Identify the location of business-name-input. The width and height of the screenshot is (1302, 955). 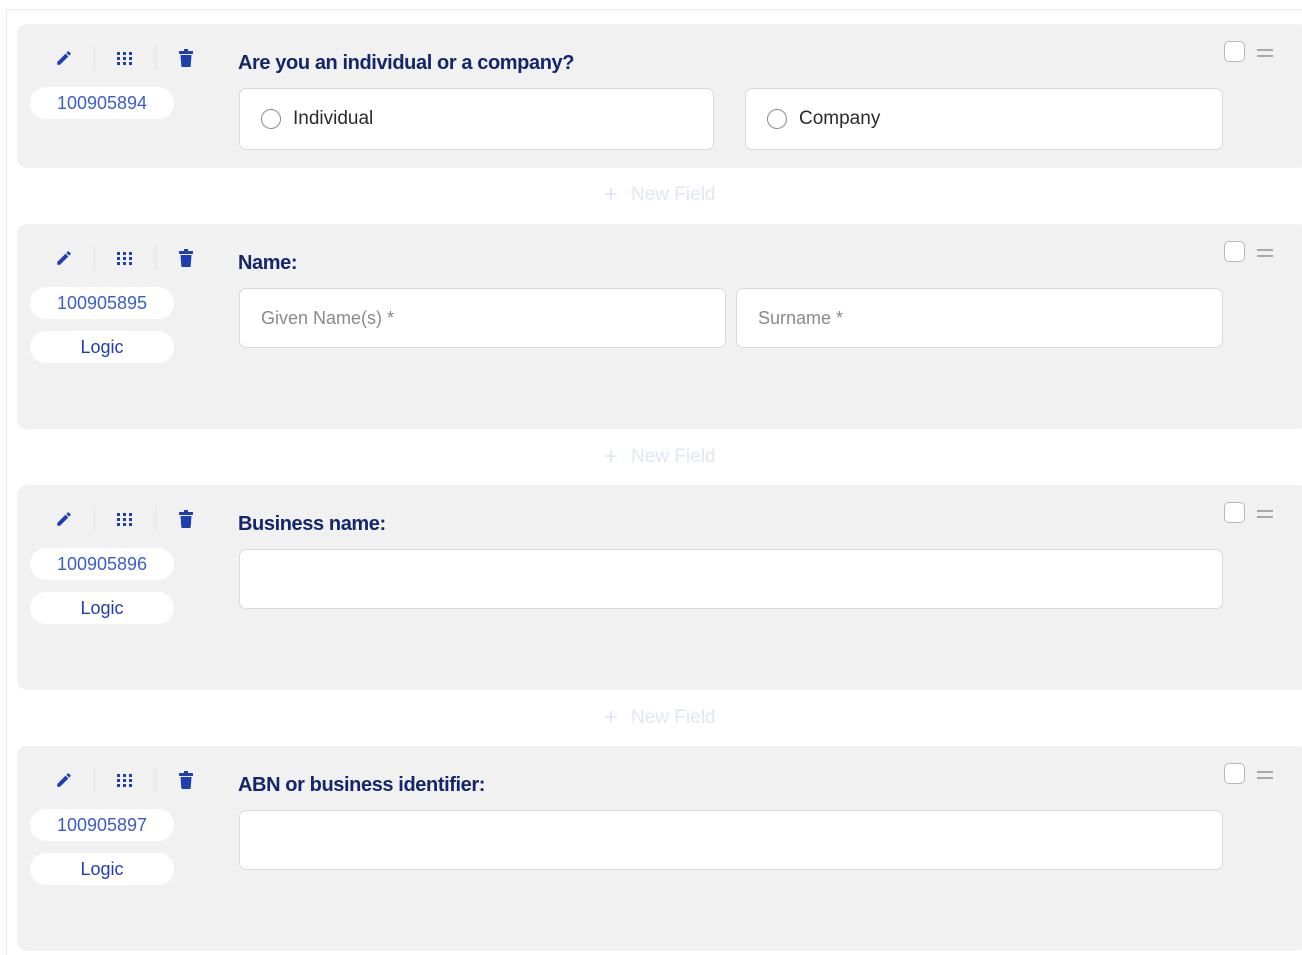
(731, 579).